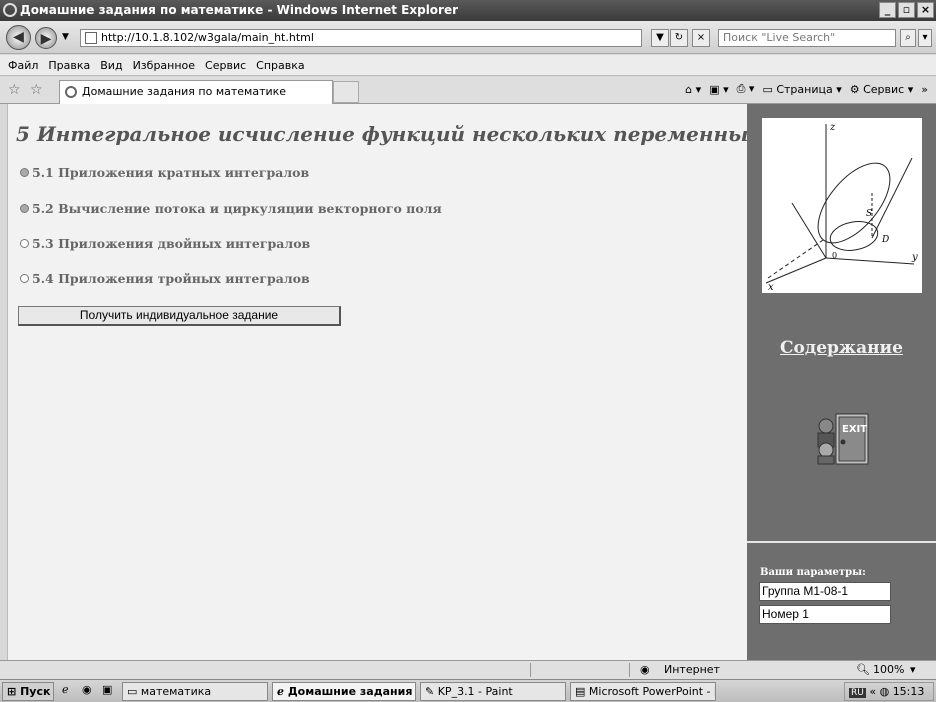 This screenshot has height=702, width=936. What do you see at coordinates (171, 243) in the screenshot?
I see `option-label: 5.3 Приложения двойных интегралов` at bounding box center [171, 243].